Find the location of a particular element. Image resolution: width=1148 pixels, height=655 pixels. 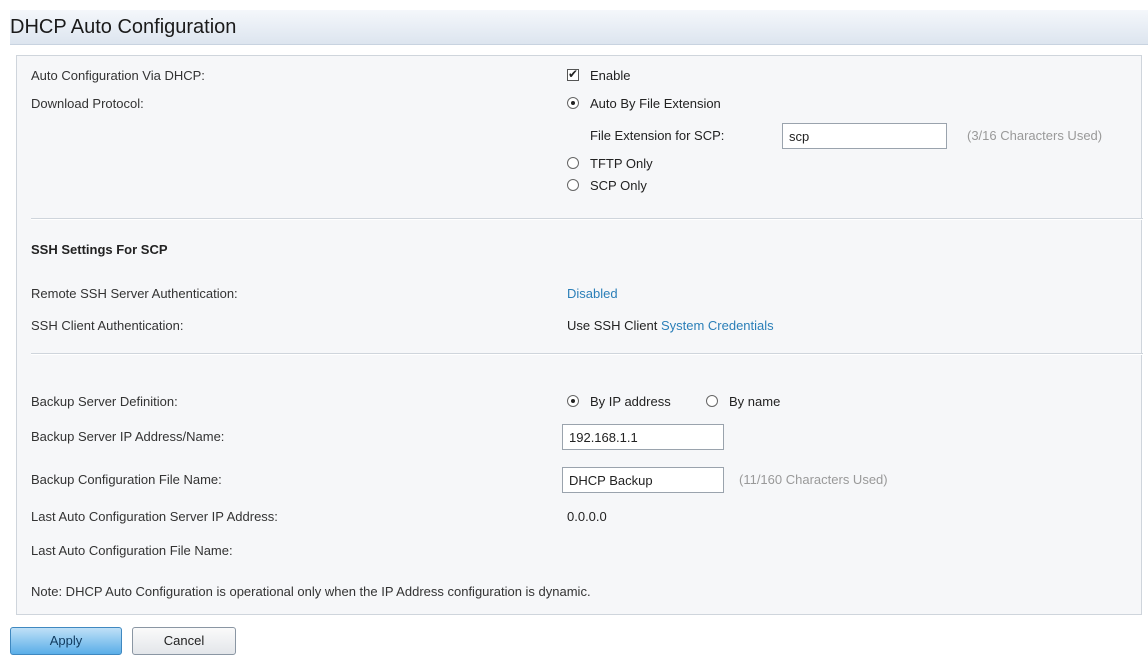

last-file-name-label: Last Auto Configuration File Name: is located at coordinates (132, 550).